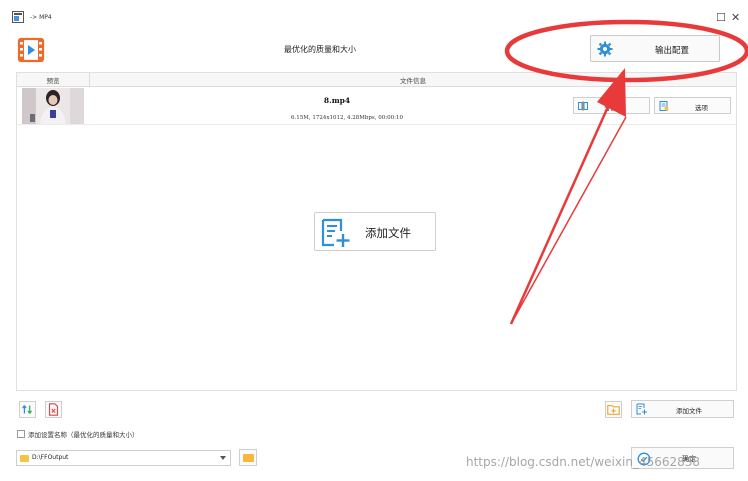 This screenshot has width=748, height=481. Describe the element at coordinates (664, 106) in the screenshot. I see `options-icon` at that location.